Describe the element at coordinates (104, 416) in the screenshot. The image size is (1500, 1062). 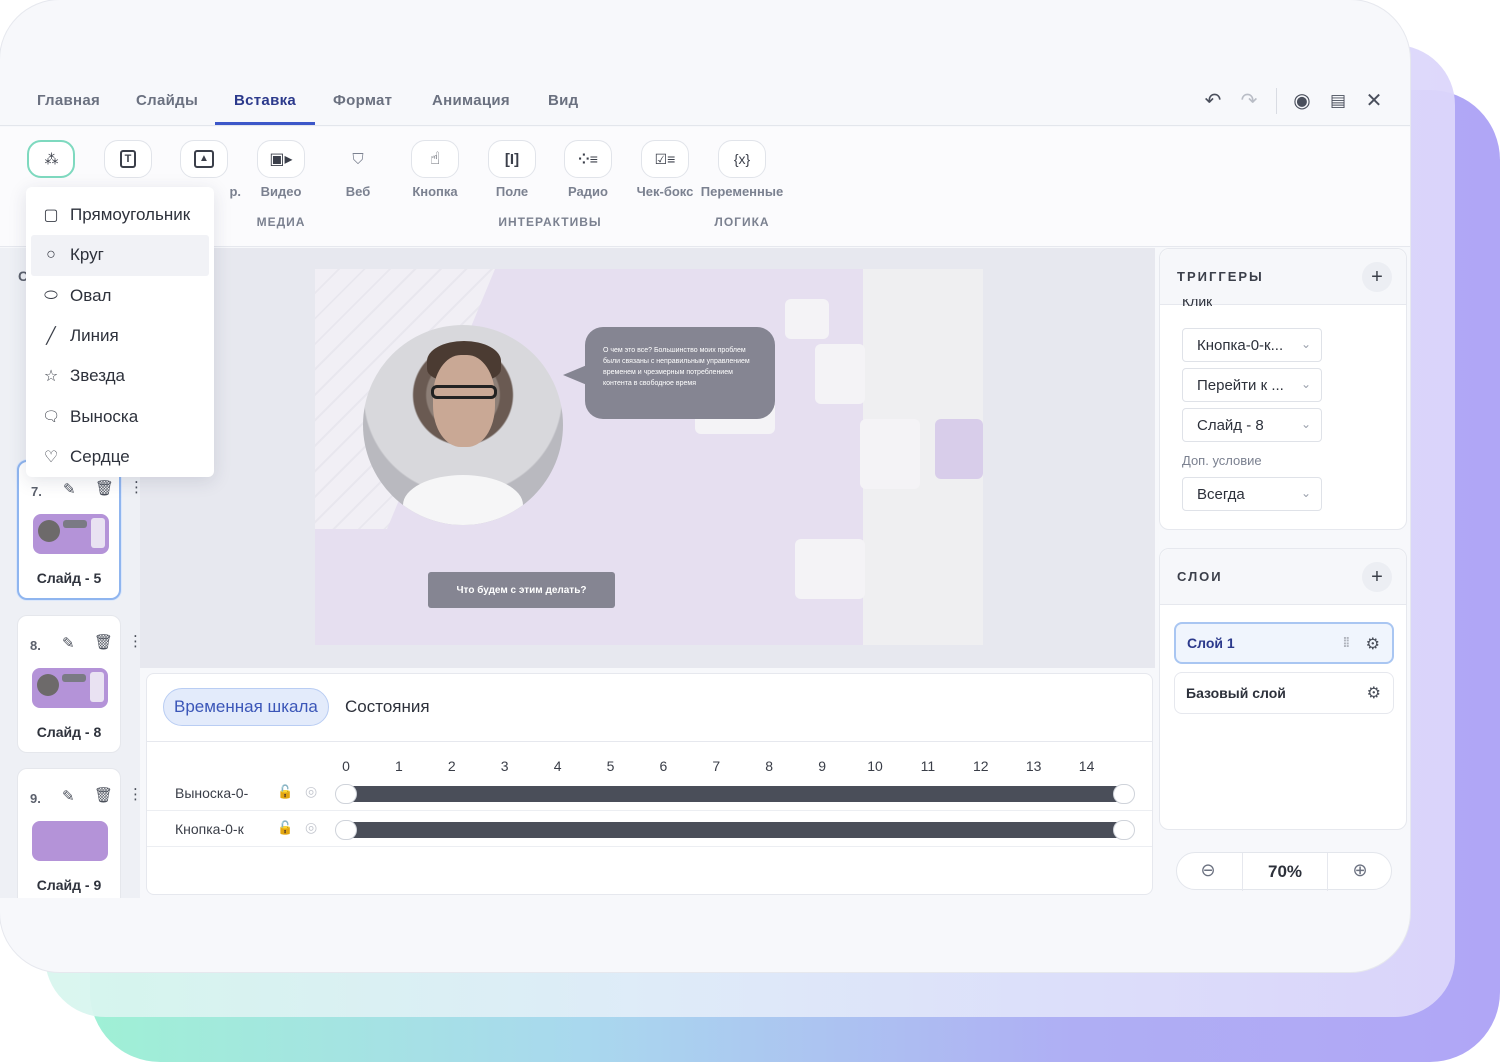
I see `menu-item-label: Выноска` at that location.